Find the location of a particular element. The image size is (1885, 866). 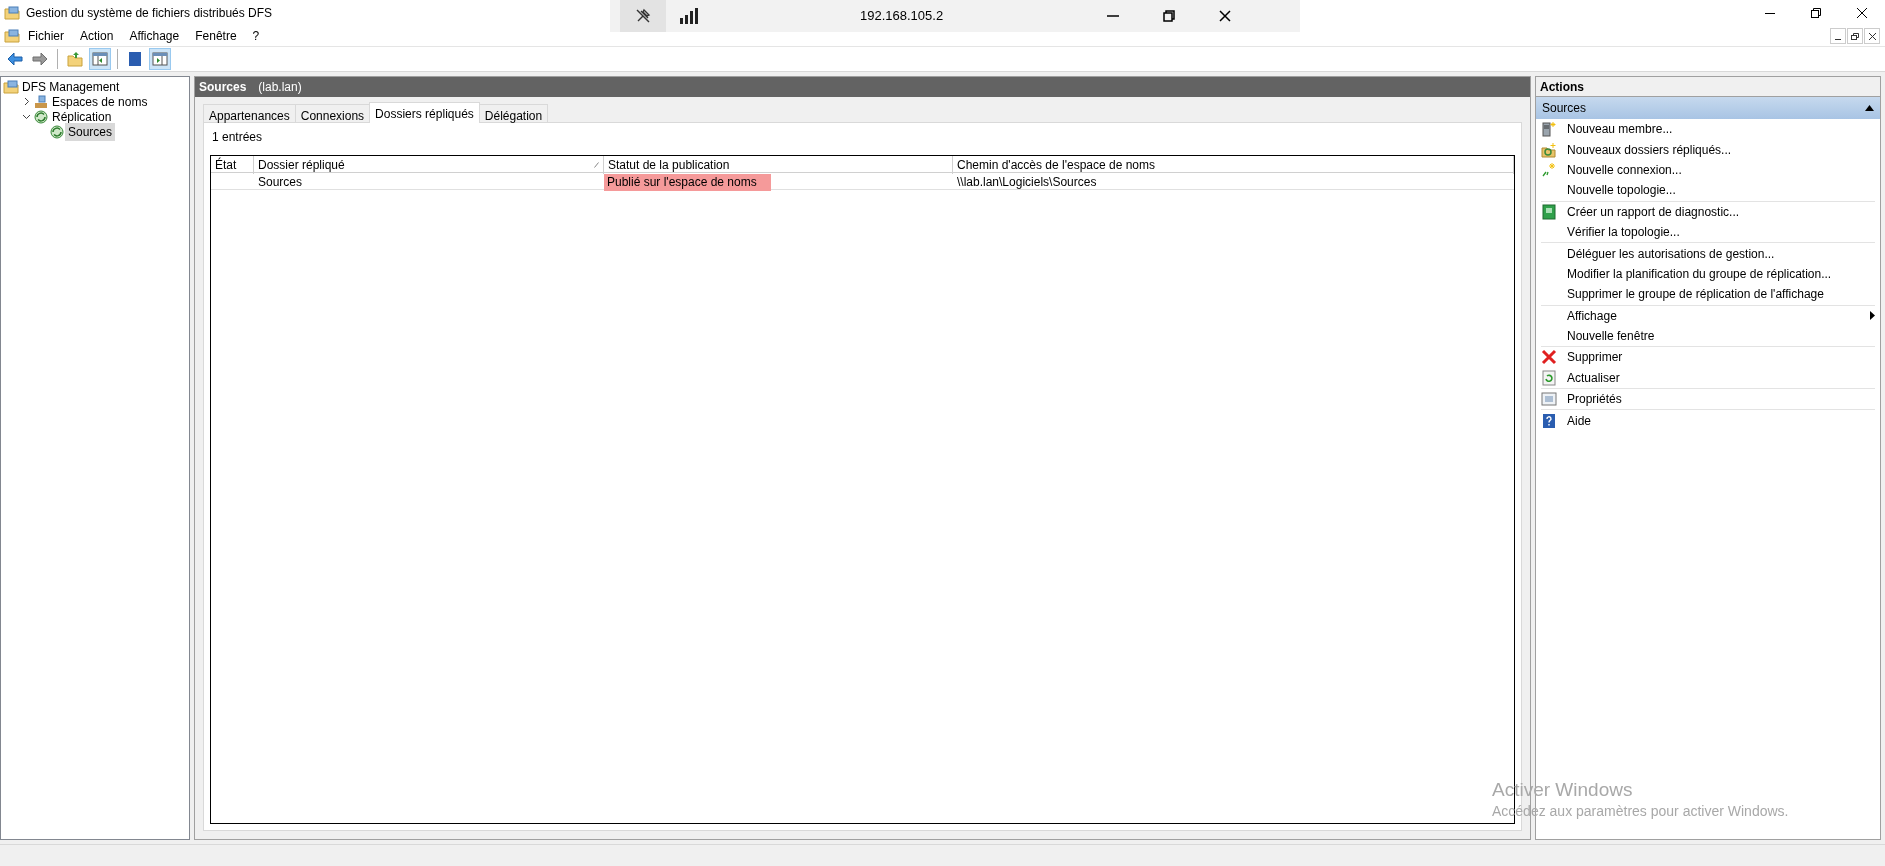

signal-icon is located at coordinates (689, 16).